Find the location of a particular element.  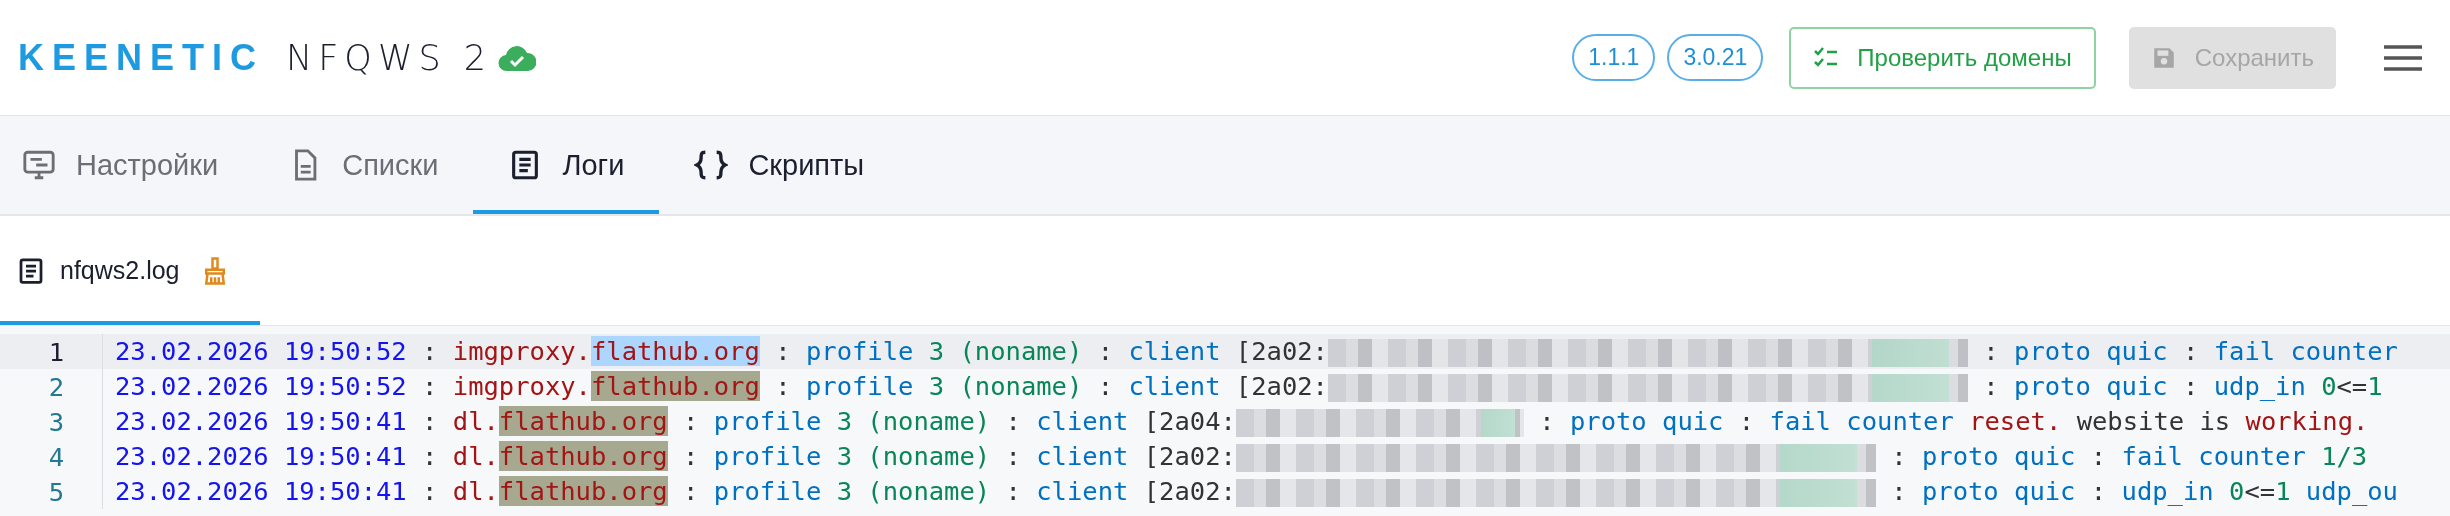

version-badge: 3.0.21 is located at coordinates (1715, 57).